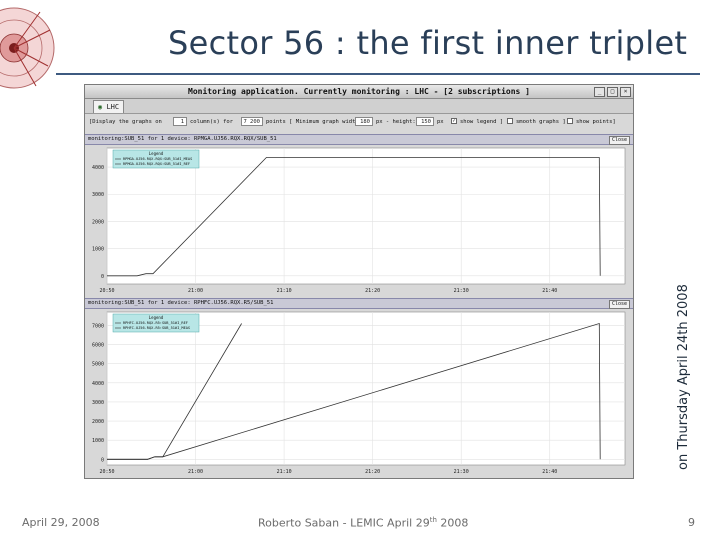  Describe the element at coordinates (428, 43) in the screenshot. I see `slide-title: Sector 56 : the first inner triplet` at that location.